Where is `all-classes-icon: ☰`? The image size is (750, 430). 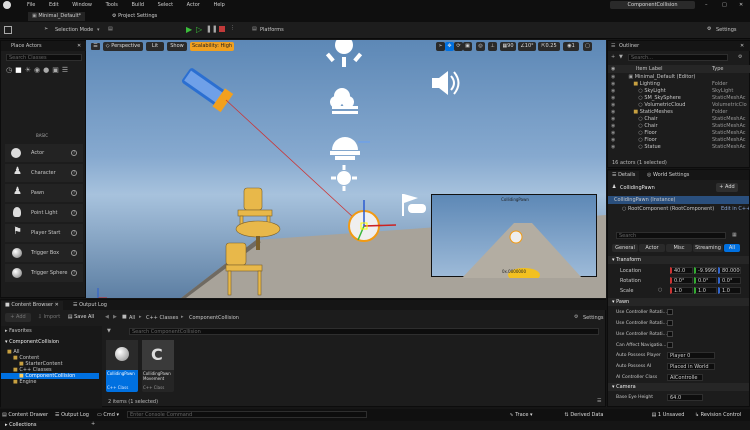
all-classes-icon: ☰ is located at coordinates (66, 70).